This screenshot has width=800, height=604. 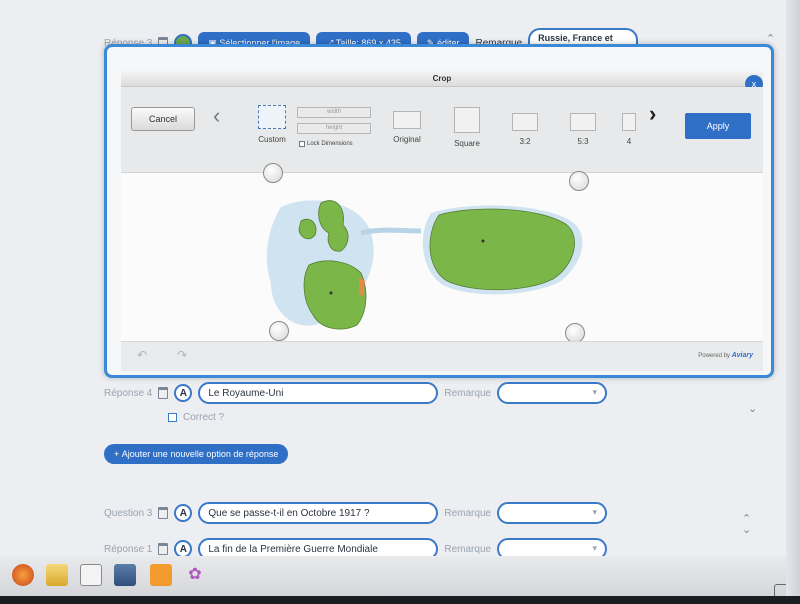 I want to click on reponse4-label: Réponse 4, so click(x=128, y=393).